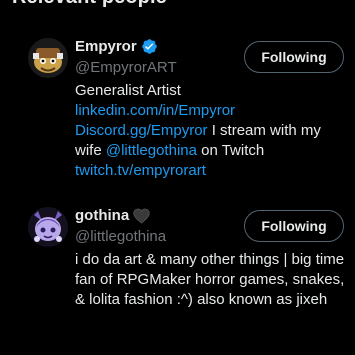  Describe the element at coordinates (126, 67) in the screenshot. I see `user-handle: @EmpyrorART` at that location.